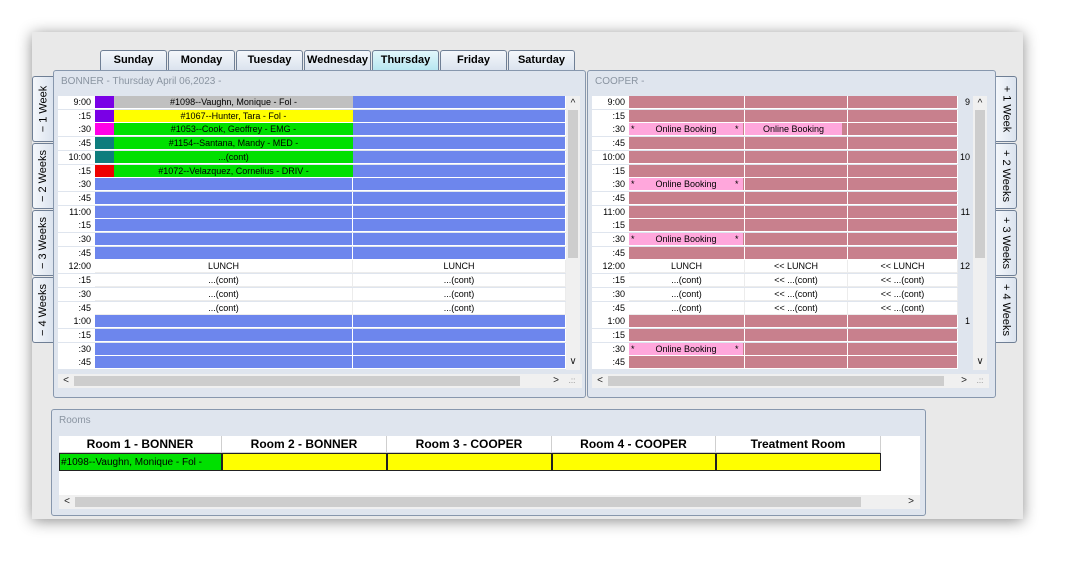 Image resolution: width=1087 pixels, height=583 pixels. What do you see at coordinates (233, 116) in the screenshot?
I see `appointment-slot: #1067--Hunter, Tara - Fol -` at bounding box center [233, 116].